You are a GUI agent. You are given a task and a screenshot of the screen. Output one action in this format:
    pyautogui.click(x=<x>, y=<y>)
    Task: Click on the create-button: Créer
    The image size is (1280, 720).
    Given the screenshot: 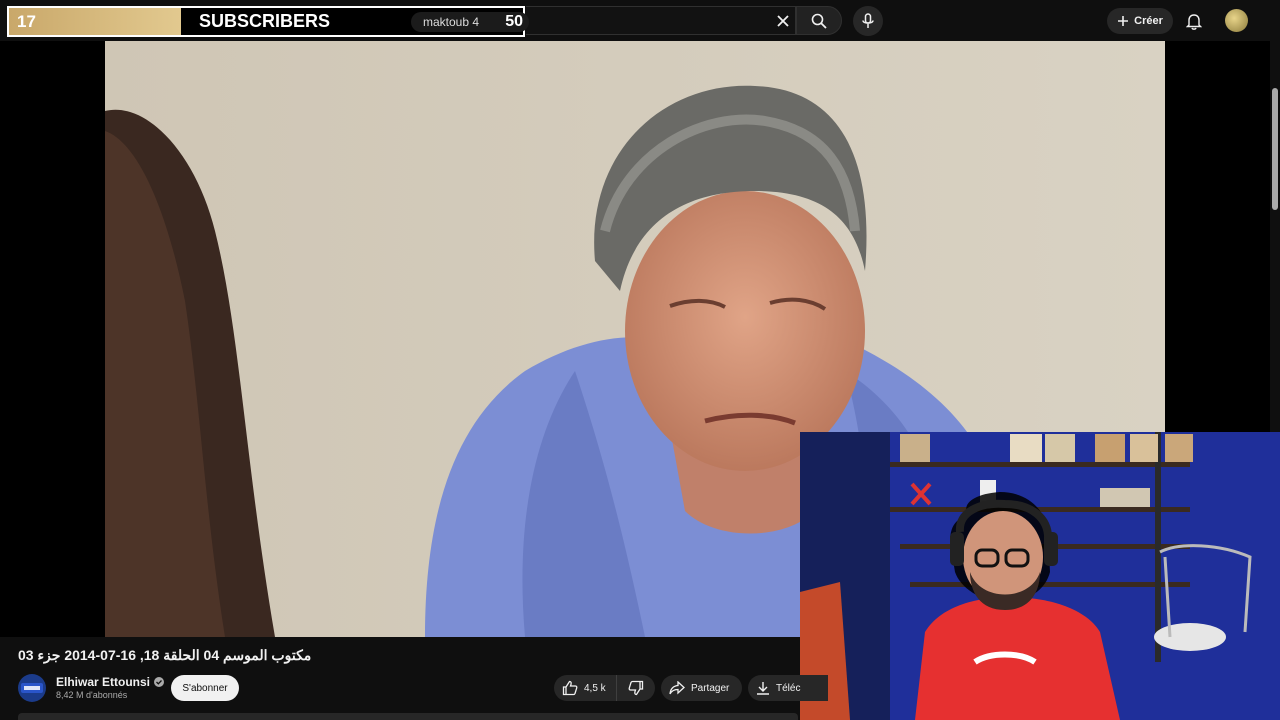 What is the action you would take?
    pyautogui.click(x=1140, y=21)
    